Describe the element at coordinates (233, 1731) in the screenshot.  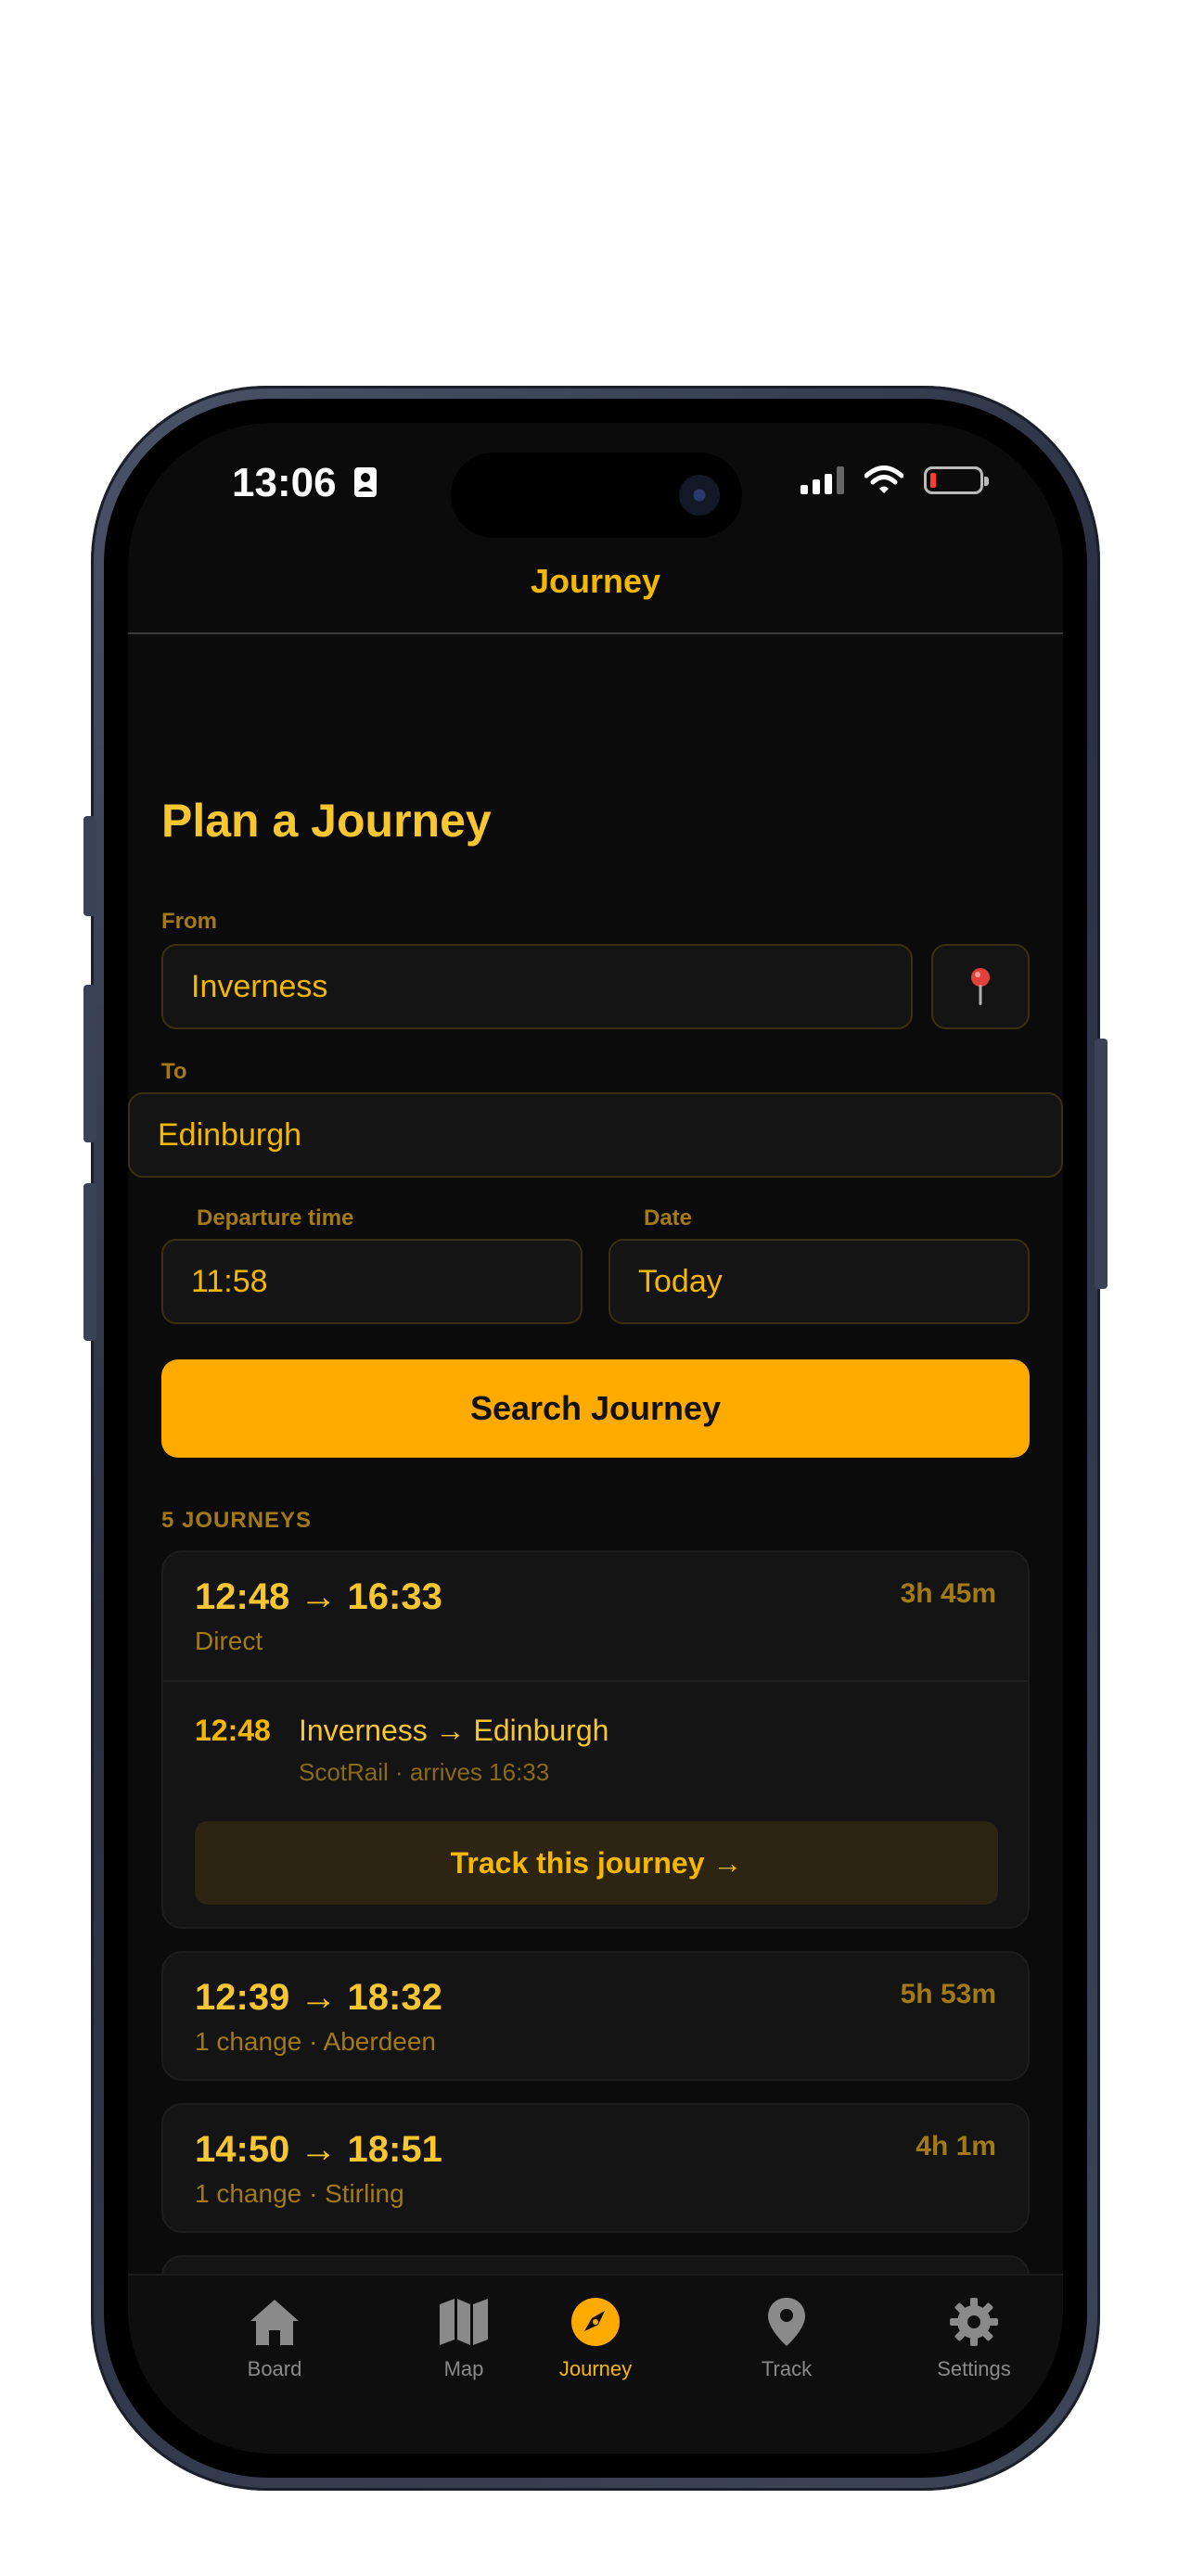
I see `leg-departure-time: 12:48` at that location.